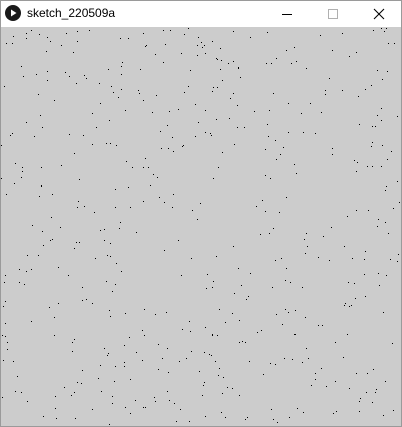  Describe the element at coordinates (379, 14) in the screenshot. I see `close-button` at that location.